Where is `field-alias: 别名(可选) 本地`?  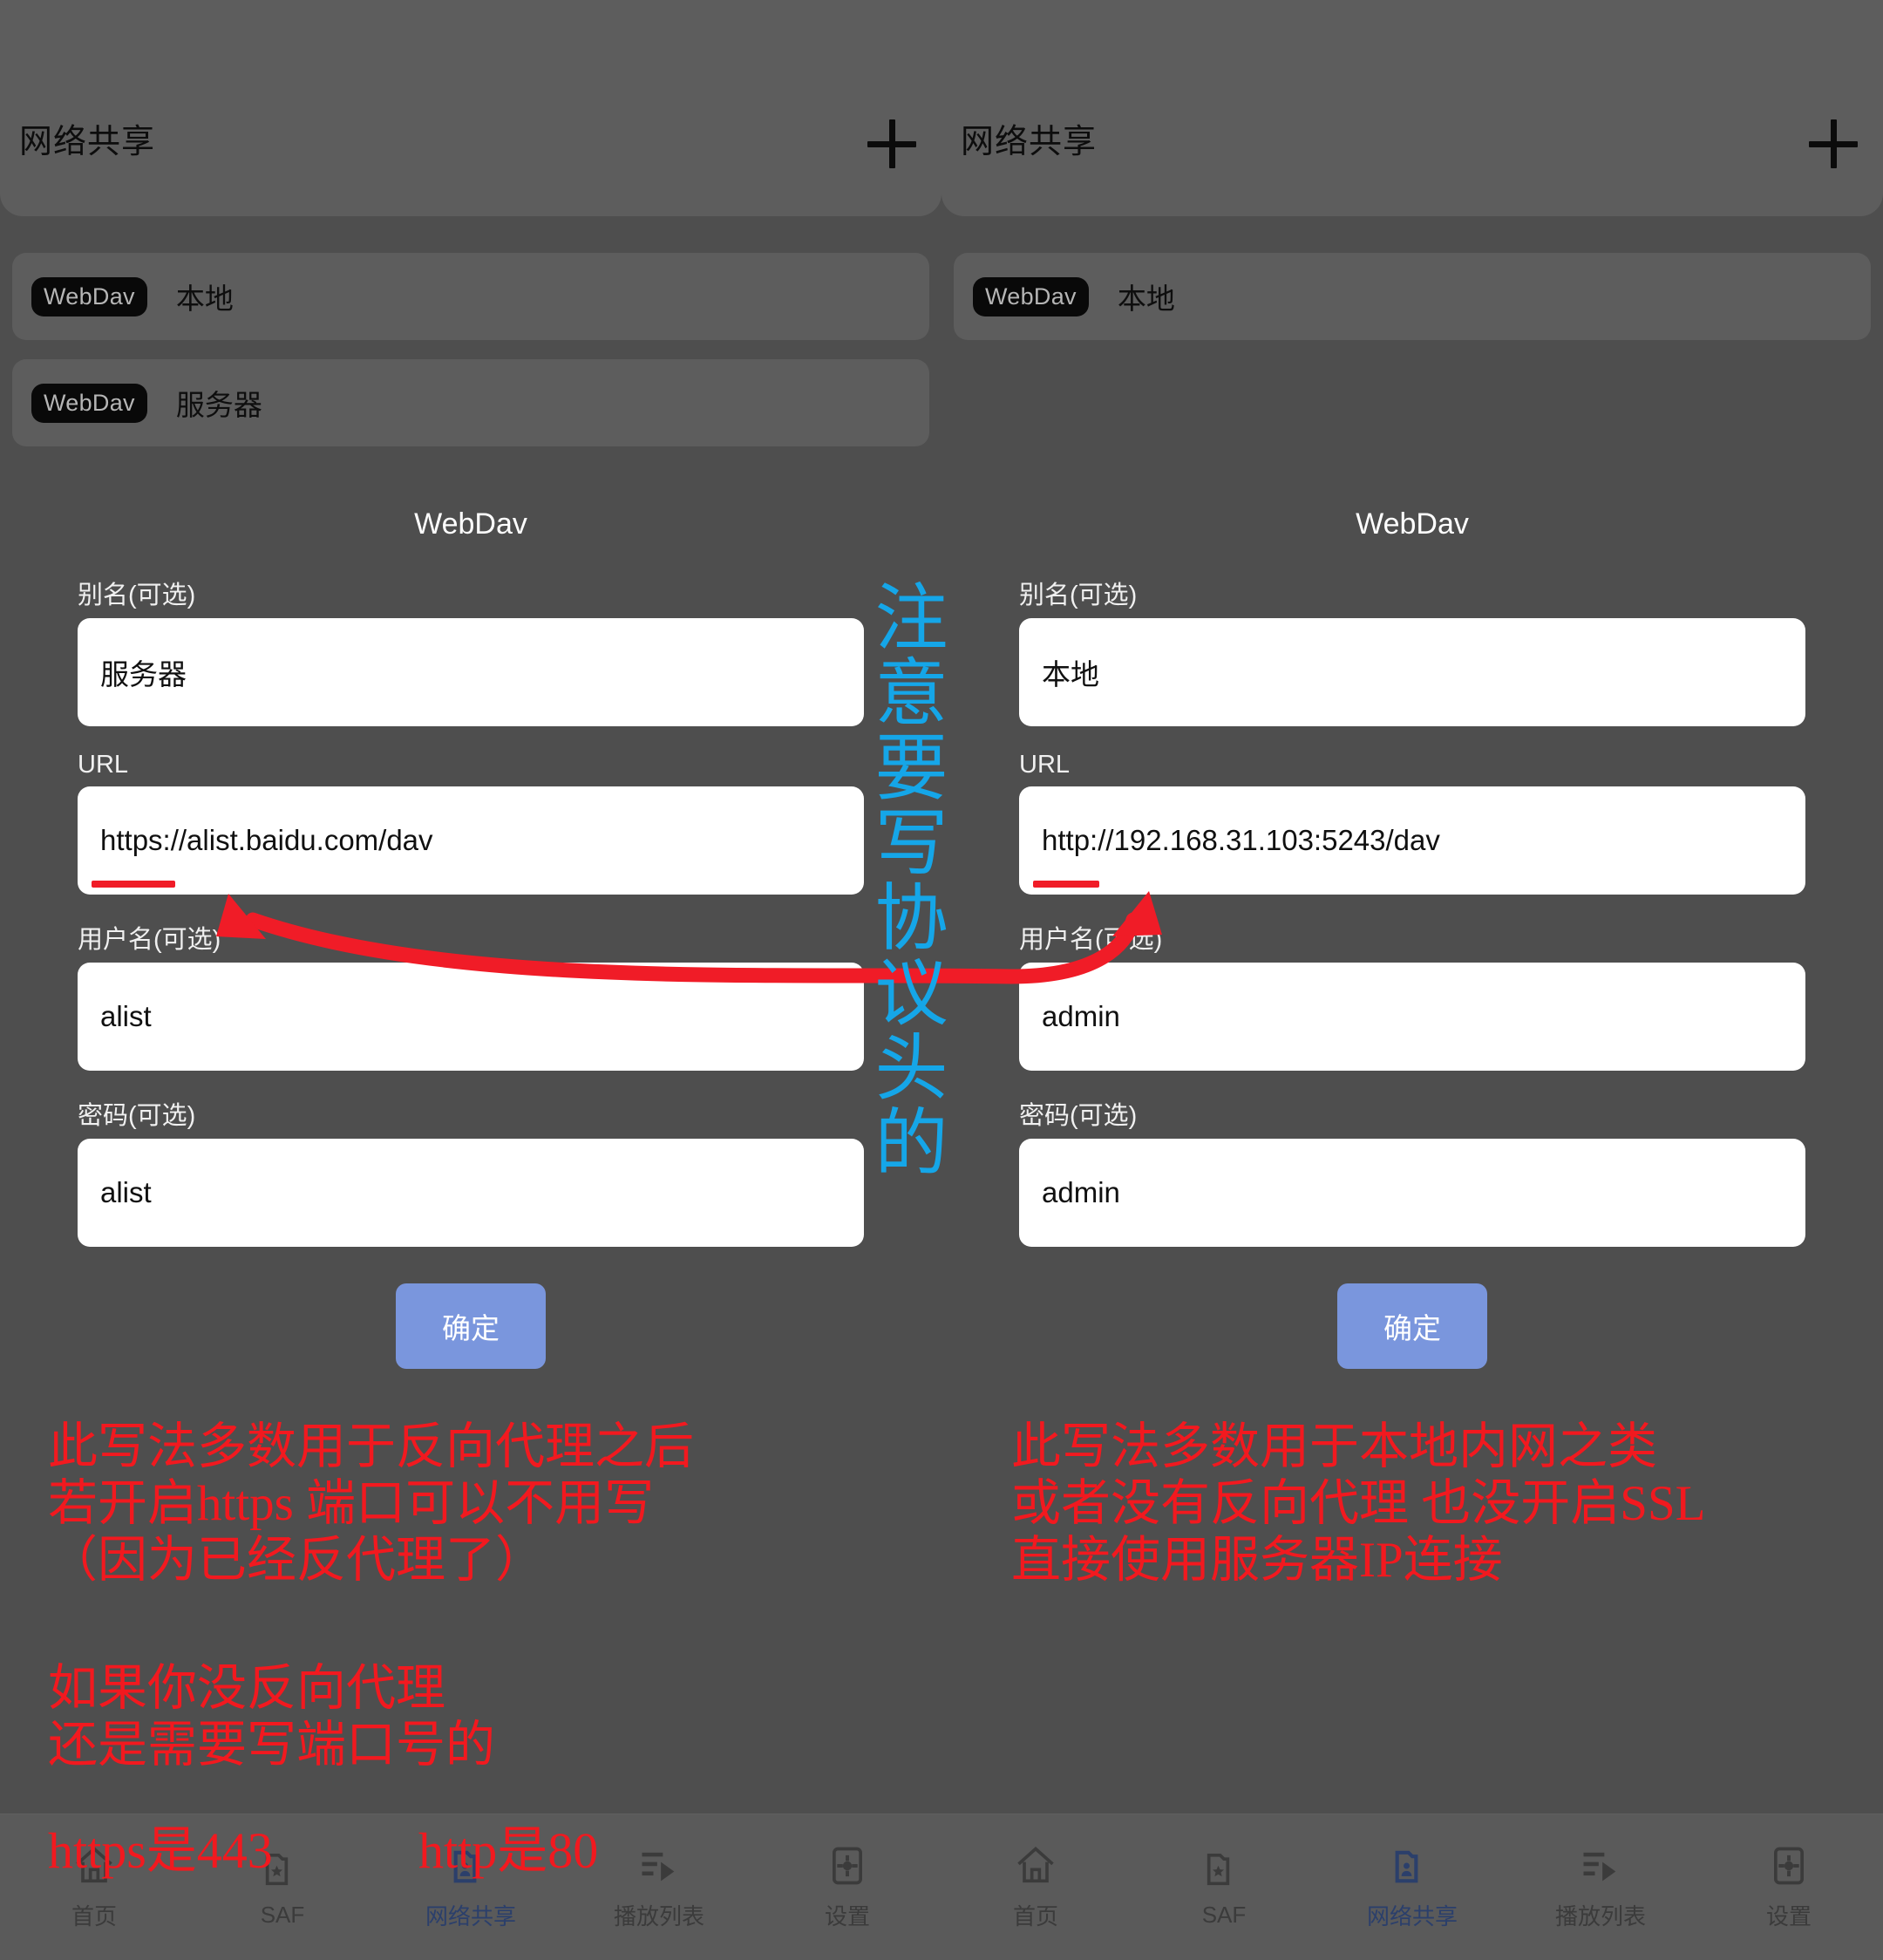 field-alias: 别名(可选) 本地 is located at coordinates (1412, 650).